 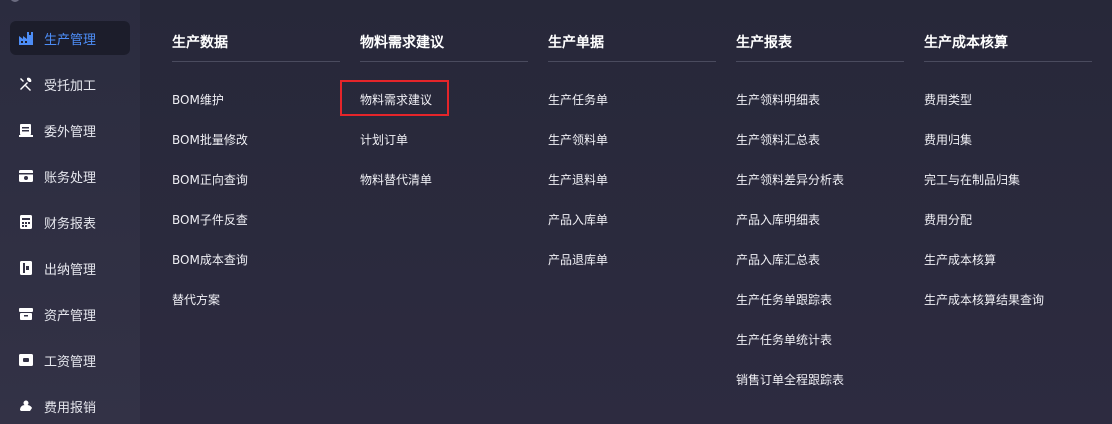 What do you see at coordinates (960, 259) in the screenshot?
I see `menu-item: 生产成本核算` at bounding box center [960, 259].